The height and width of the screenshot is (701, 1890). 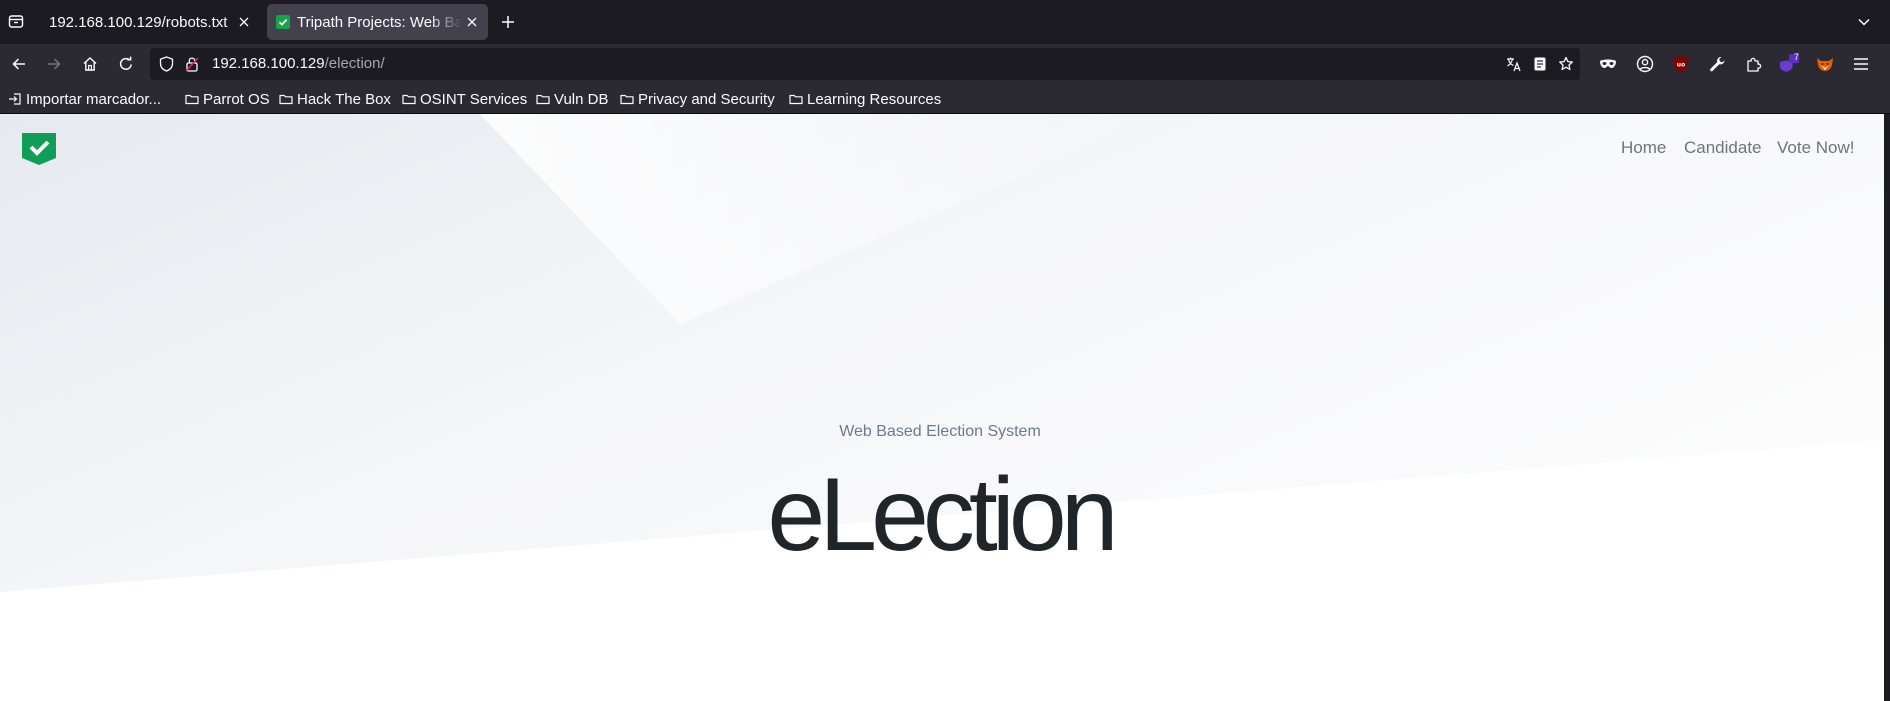 What do you see at coordinates (706, 99) in the screenshot?
I see `bookmark-label: Privacy and Security` at bounding box center [706, 99].